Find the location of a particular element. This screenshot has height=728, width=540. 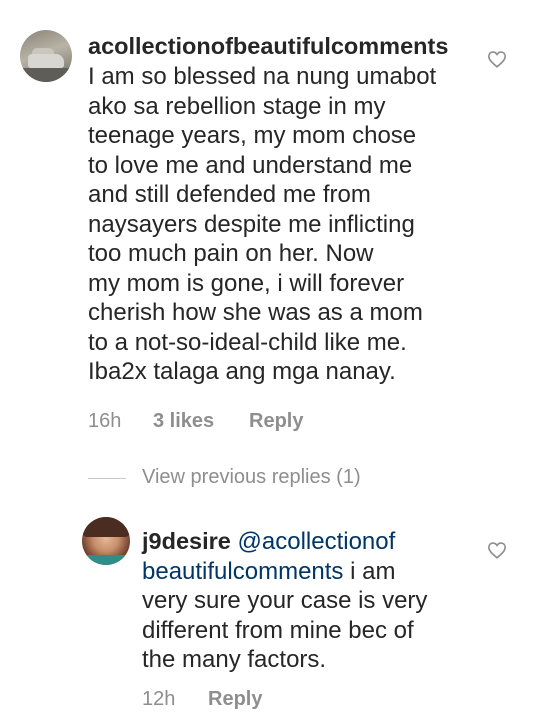

comment-reply-button: Reply is located at coordinates (276, 421).